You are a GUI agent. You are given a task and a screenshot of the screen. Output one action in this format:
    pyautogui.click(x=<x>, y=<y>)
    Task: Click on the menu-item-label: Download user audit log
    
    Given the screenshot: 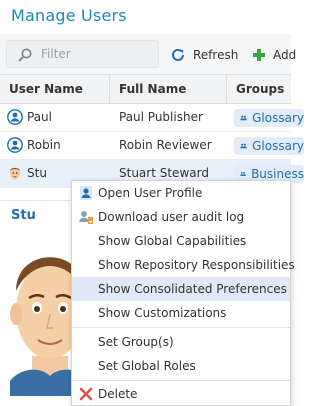 What is the action you would take?
    pyautogui.click(x=171, y=217)
    